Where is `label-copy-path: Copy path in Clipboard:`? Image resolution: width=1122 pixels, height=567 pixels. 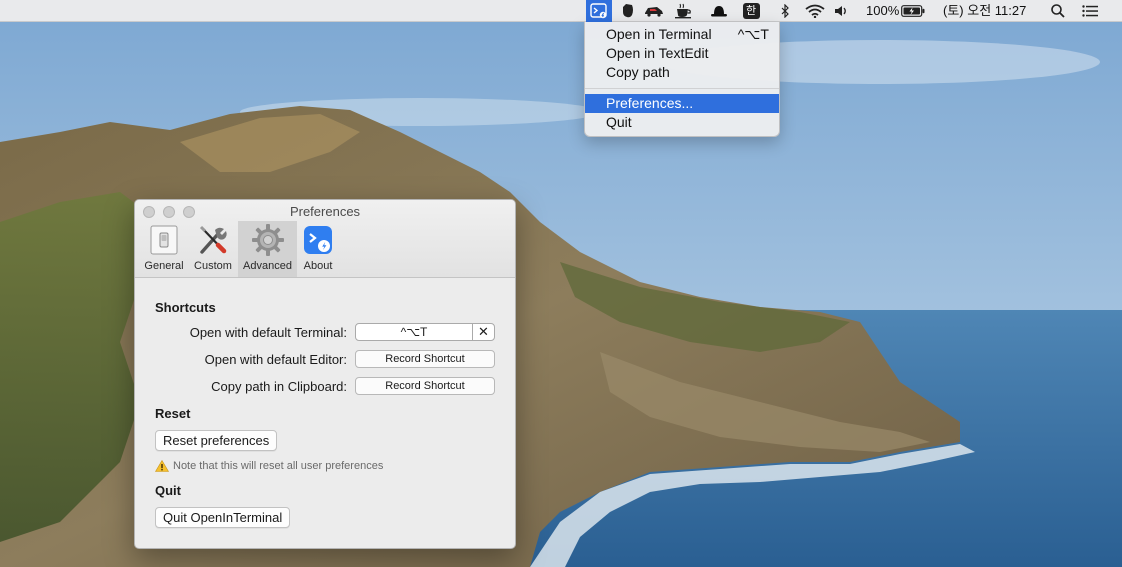
label-copy-path: Copy path in Clipboard: is located at coordinates (279, 386).